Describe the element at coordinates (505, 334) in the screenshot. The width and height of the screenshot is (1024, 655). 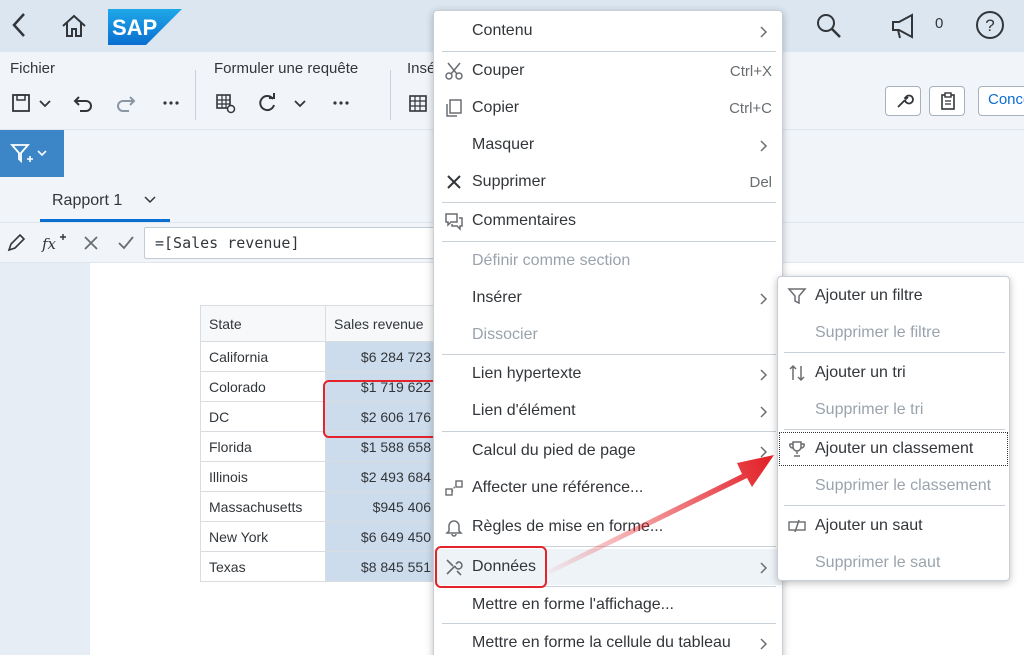
I see `menu-item-label: Dissocier` at that location.